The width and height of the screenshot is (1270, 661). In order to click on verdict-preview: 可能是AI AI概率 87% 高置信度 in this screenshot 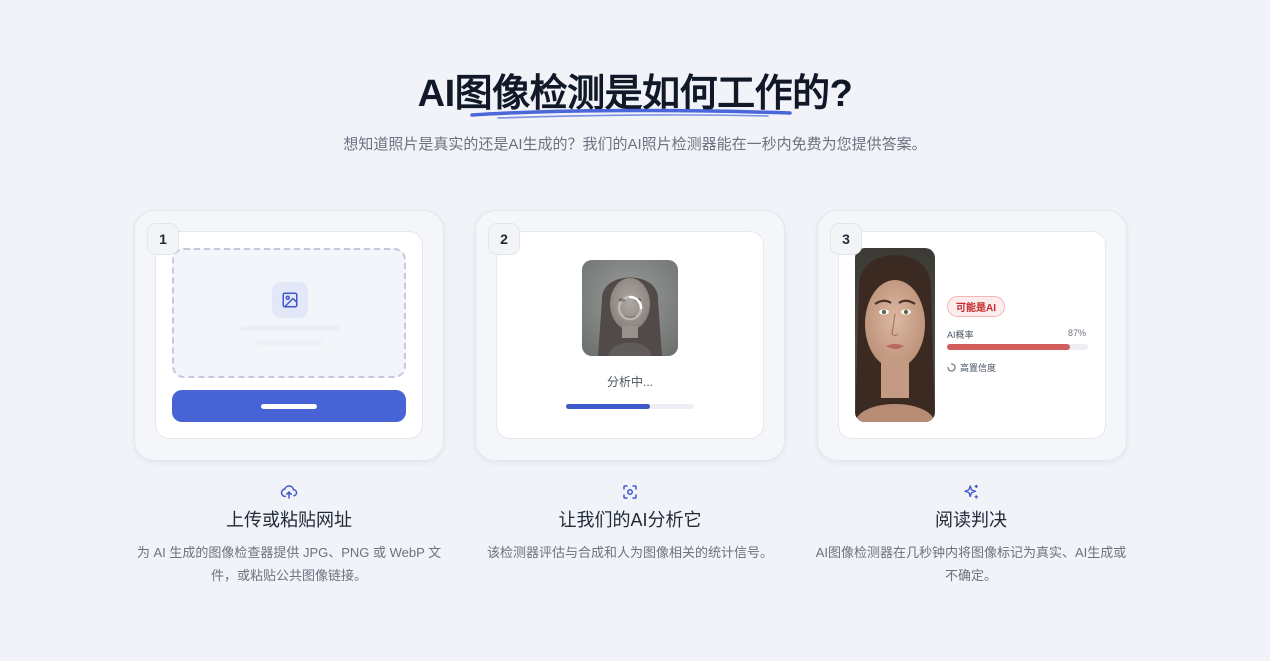, I will do `click(972, 335)`.